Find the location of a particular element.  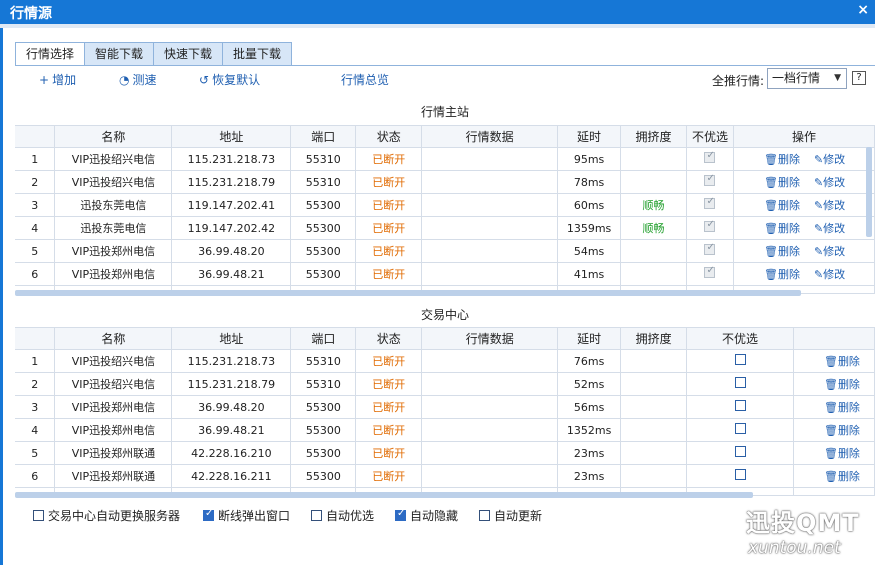

edit-label: 修改 is located at coordinates (834, 205).